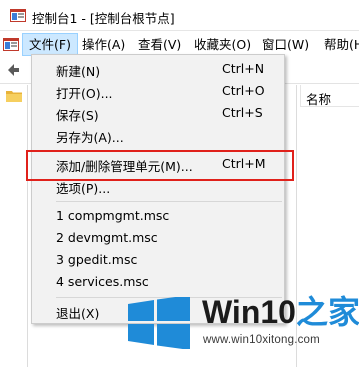 This screenshot has height=367, width=359. Describe the element at coordinates (158, 69) in the screenshot. I see `menu-item-new: 新建(N) Ctrl+N` at that location.